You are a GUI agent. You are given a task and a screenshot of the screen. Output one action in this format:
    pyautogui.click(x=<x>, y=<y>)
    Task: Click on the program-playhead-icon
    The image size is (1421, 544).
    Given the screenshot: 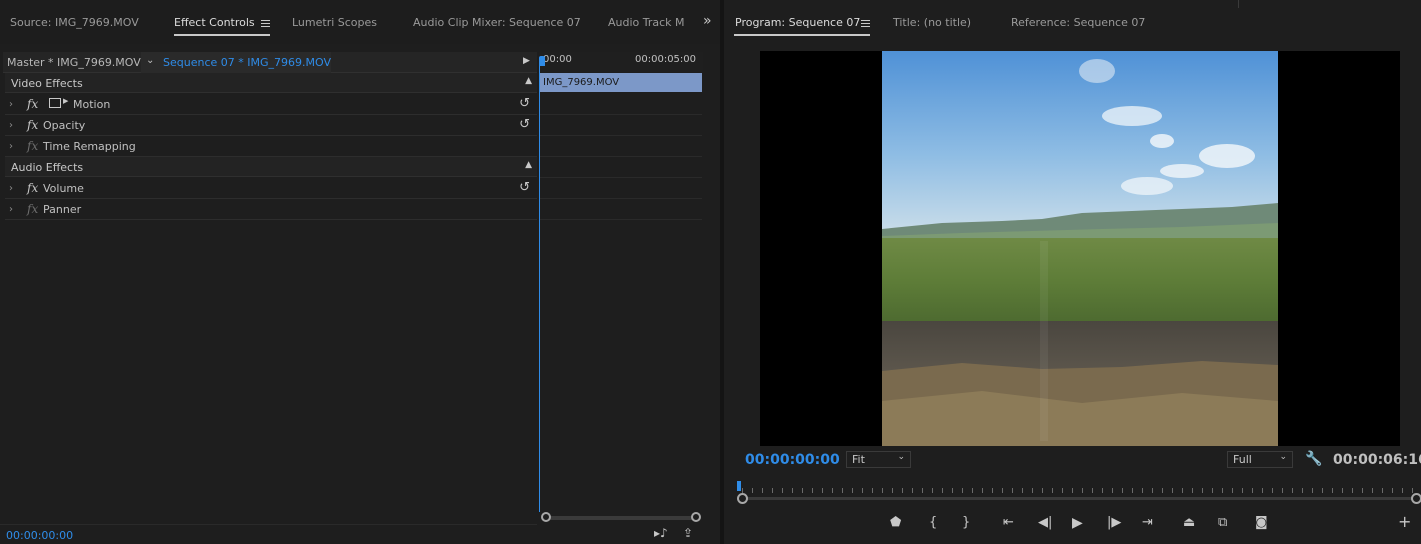 What is the action you would take?
    pyautogui.click(x=739, y=486)
    